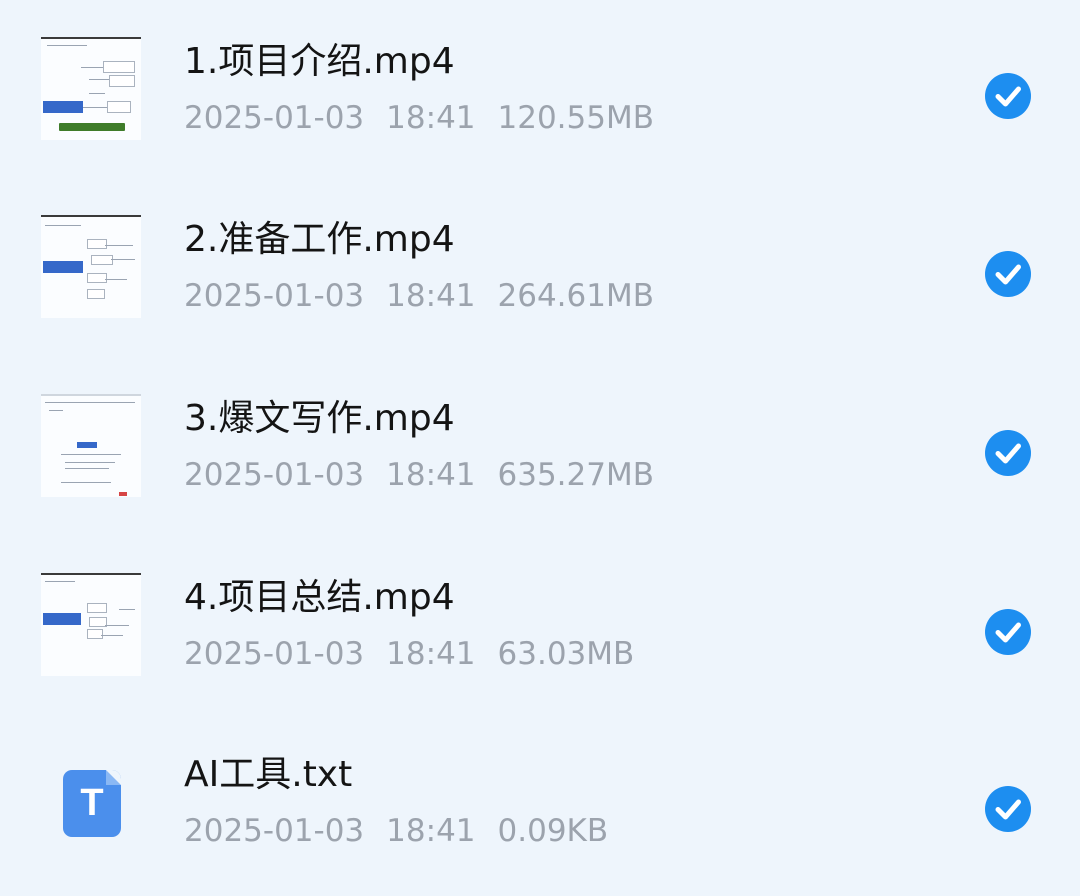  Describe the element at coordinates (319, 61) in the screenshot. I see `file-name: 1.项目介绍.mp4` at that location.